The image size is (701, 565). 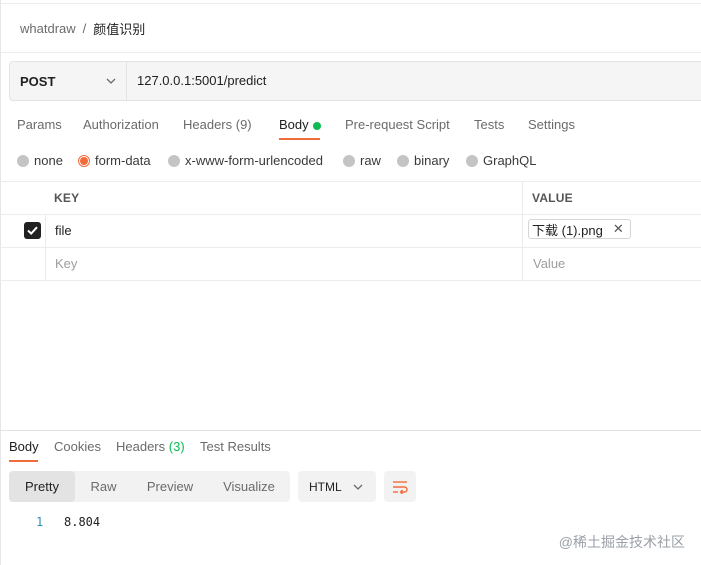 I want to click on file-name: 下载 (1).png, so click(x=567, y=230).